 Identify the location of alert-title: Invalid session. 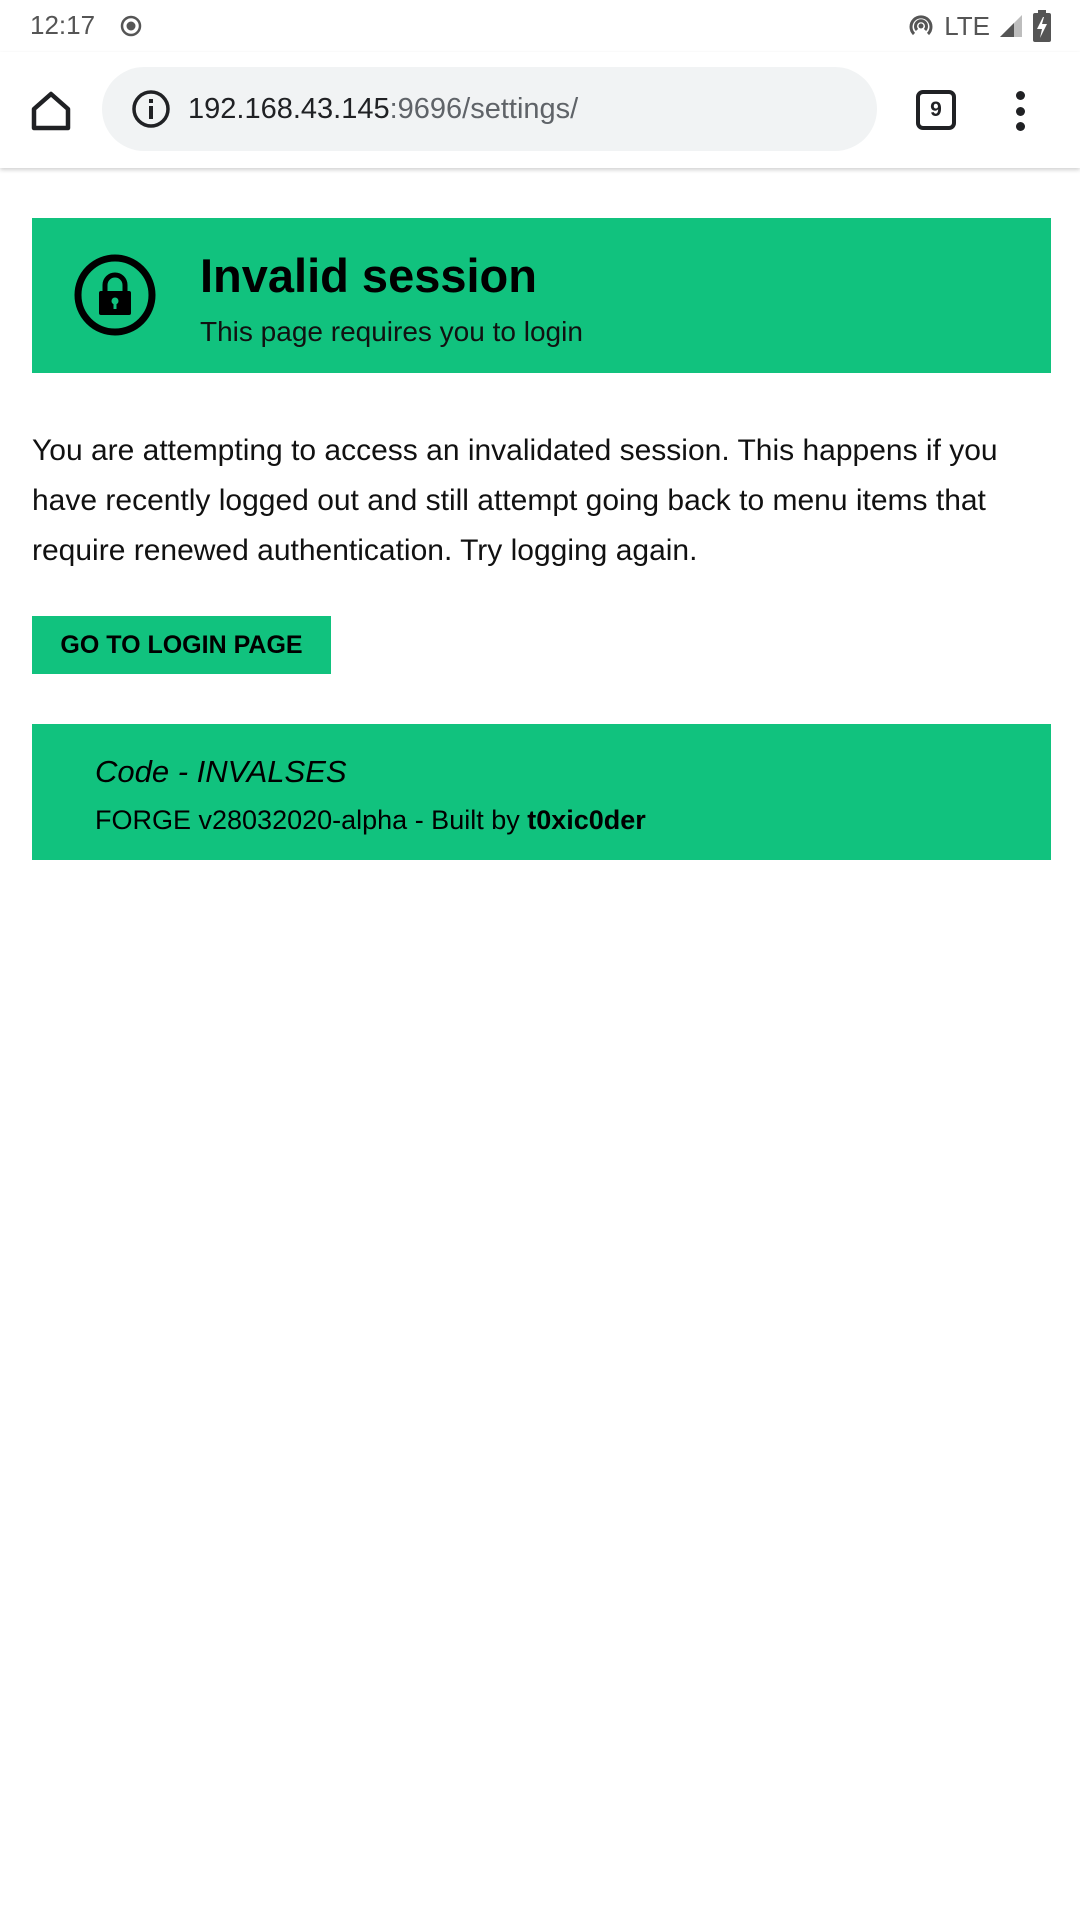
(368, 275).